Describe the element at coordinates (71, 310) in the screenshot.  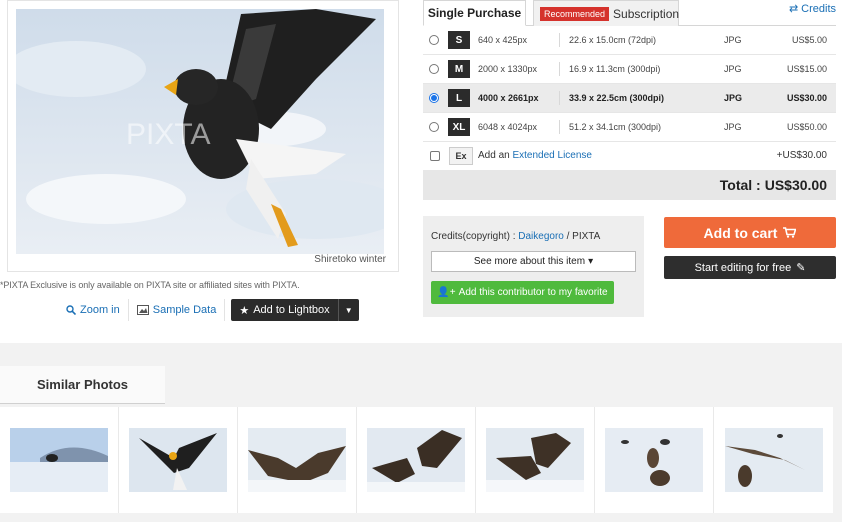
I see `magnifier-icon` at that location.